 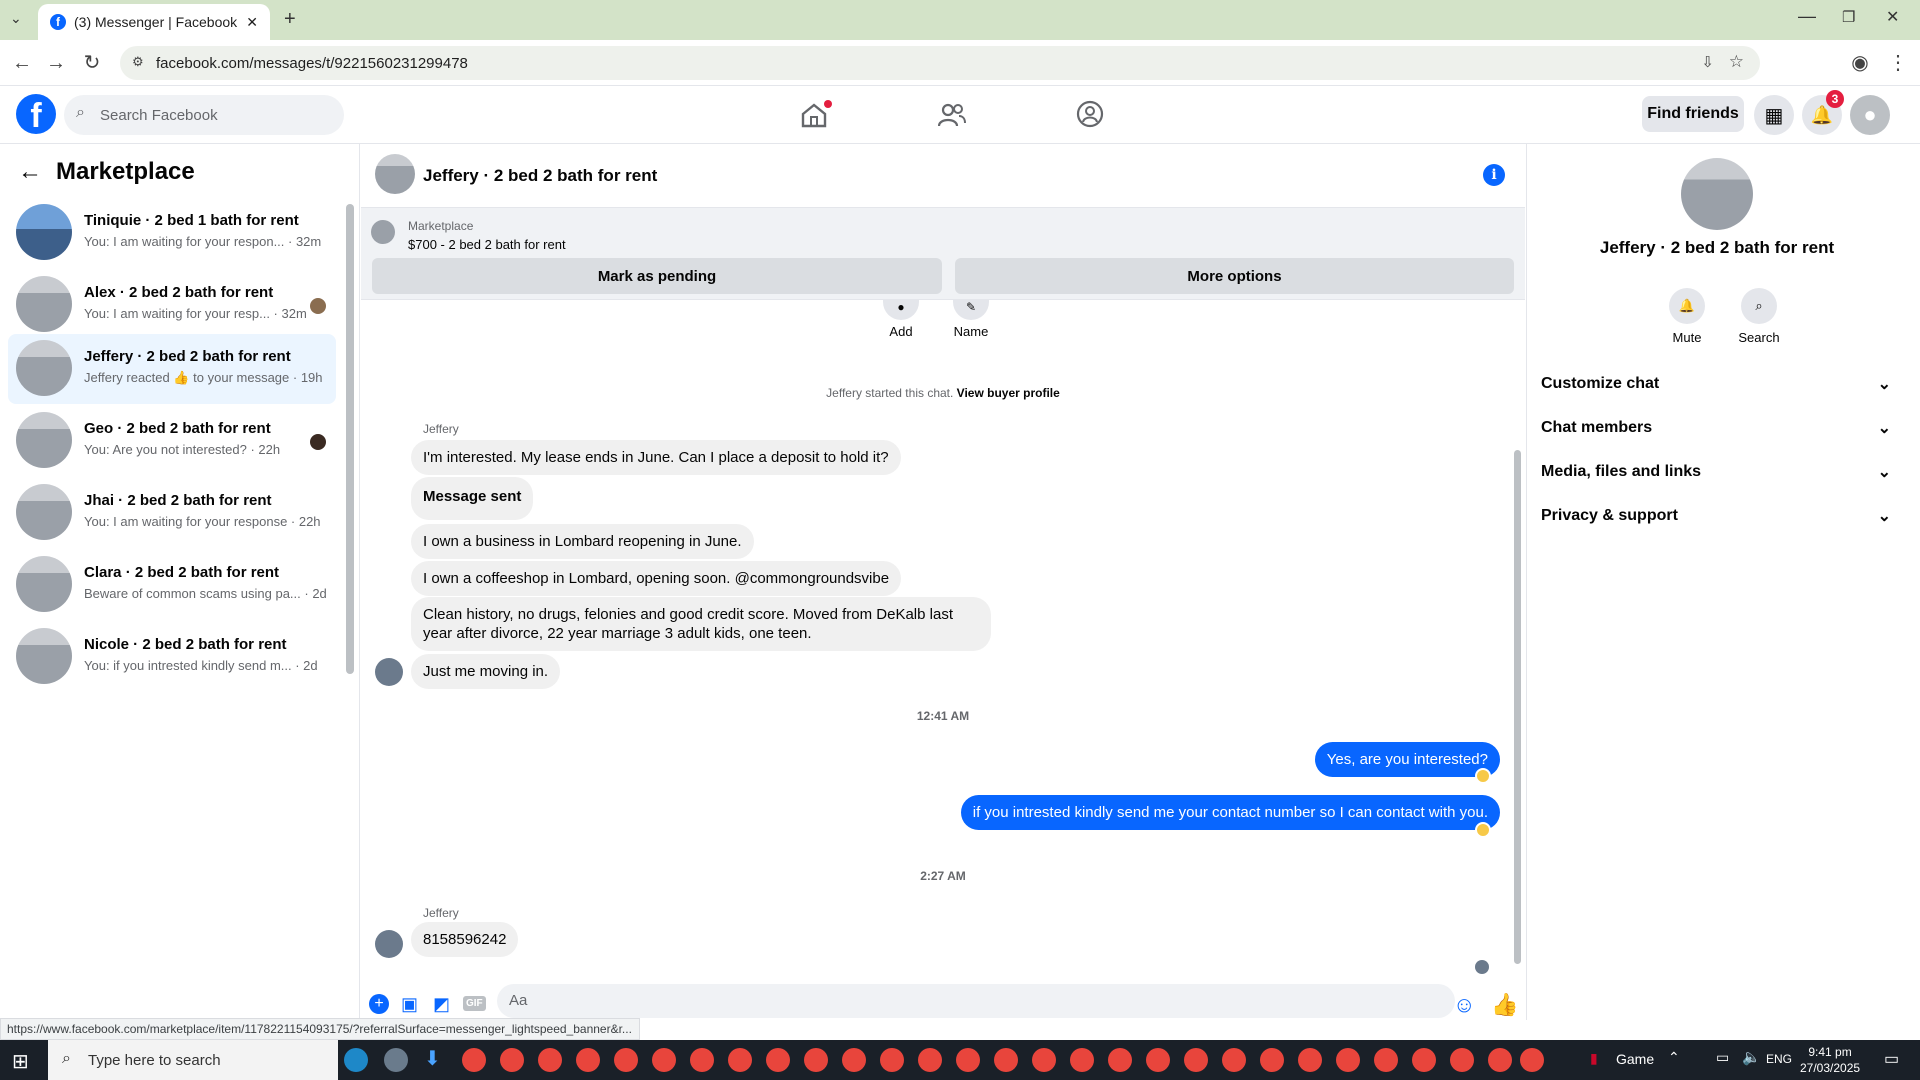 What do you see at coordinates (204, 115) in the screenshot?
I see `facebook-search-input: ⌕ Search Facebook` at bounding box center [204, 115].